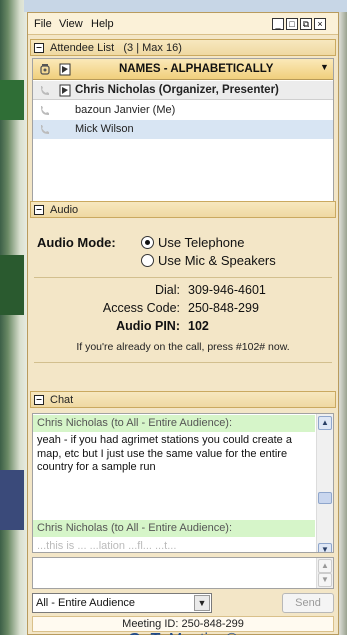 This screenshot has height=635, width=347. I want to click on attendee-name: bazoun Janvier (Me), so click(125, 110).